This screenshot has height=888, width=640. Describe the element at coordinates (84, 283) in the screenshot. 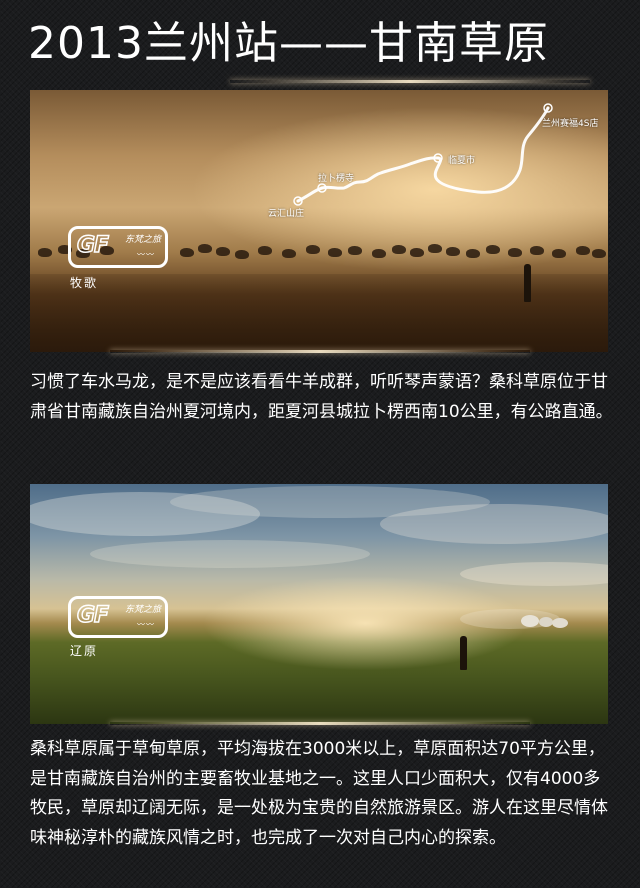

I see `photo-caption: 牧歌` at that location.